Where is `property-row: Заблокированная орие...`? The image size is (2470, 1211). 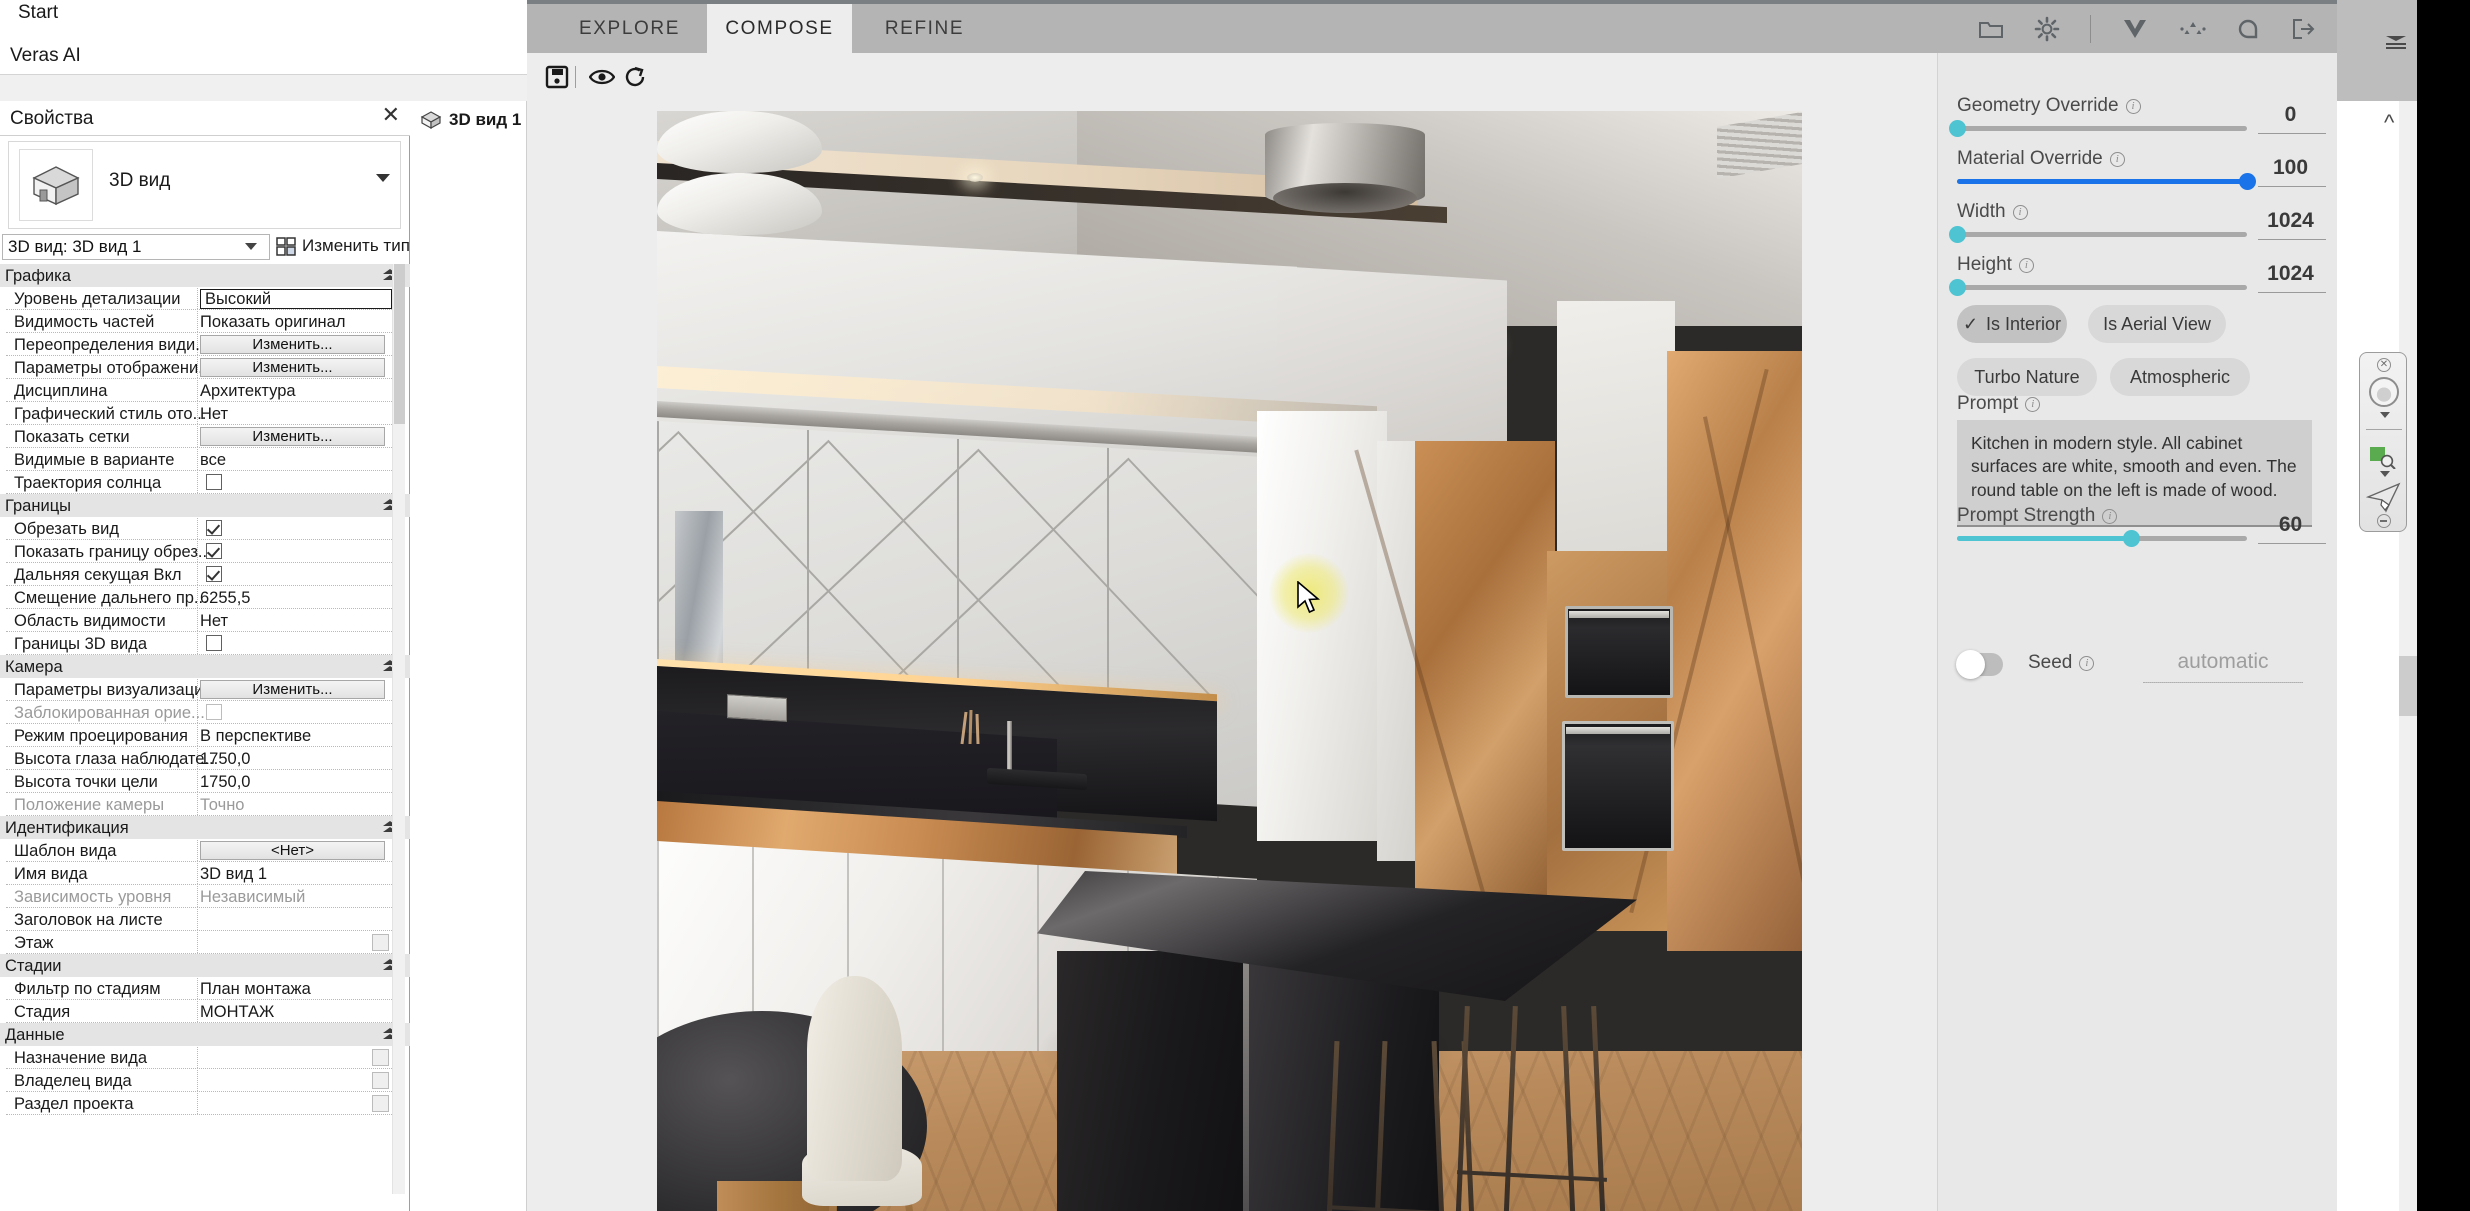
property-row: Заблокированная орие... is located at coordinates (205, 712).